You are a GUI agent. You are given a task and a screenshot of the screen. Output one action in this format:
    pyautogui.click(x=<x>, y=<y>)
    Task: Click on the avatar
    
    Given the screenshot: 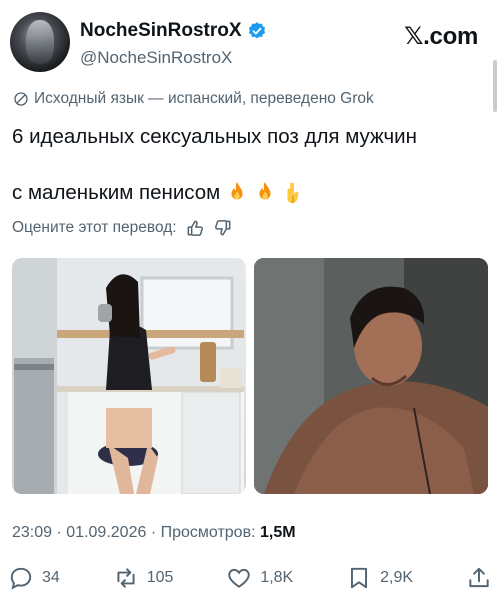 What is the action you would take?
    pyautogui.click(x=40, y=42)
    